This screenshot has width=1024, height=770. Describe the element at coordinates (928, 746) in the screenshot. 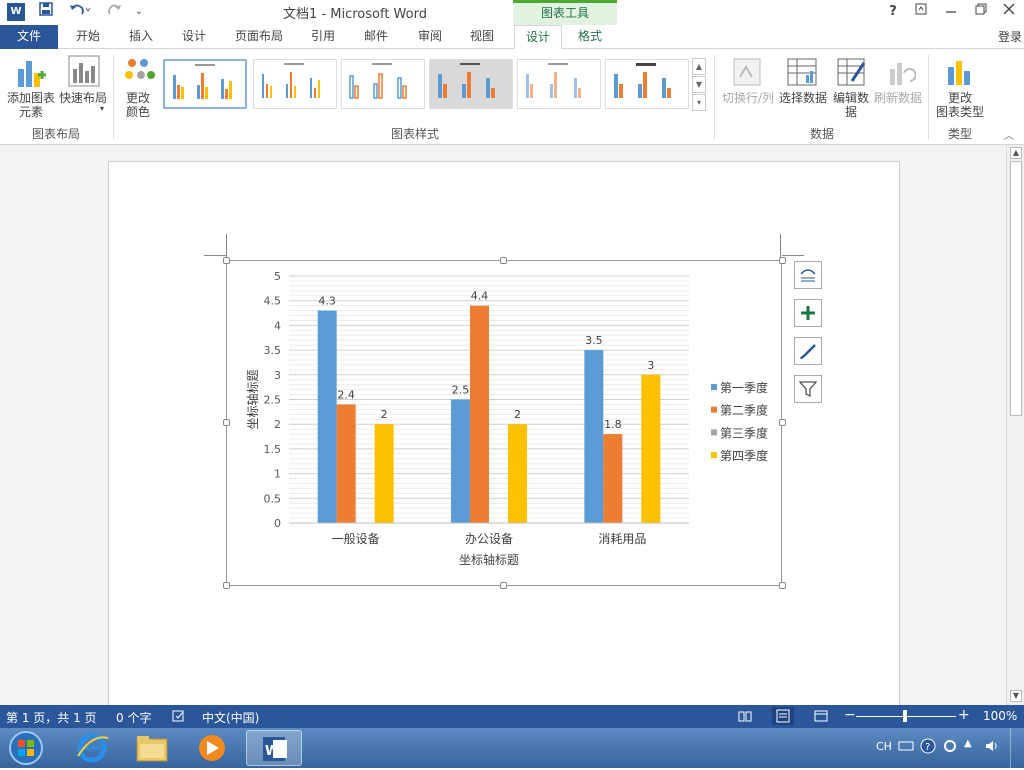

I see `help-circle-icon: ?` at that location.